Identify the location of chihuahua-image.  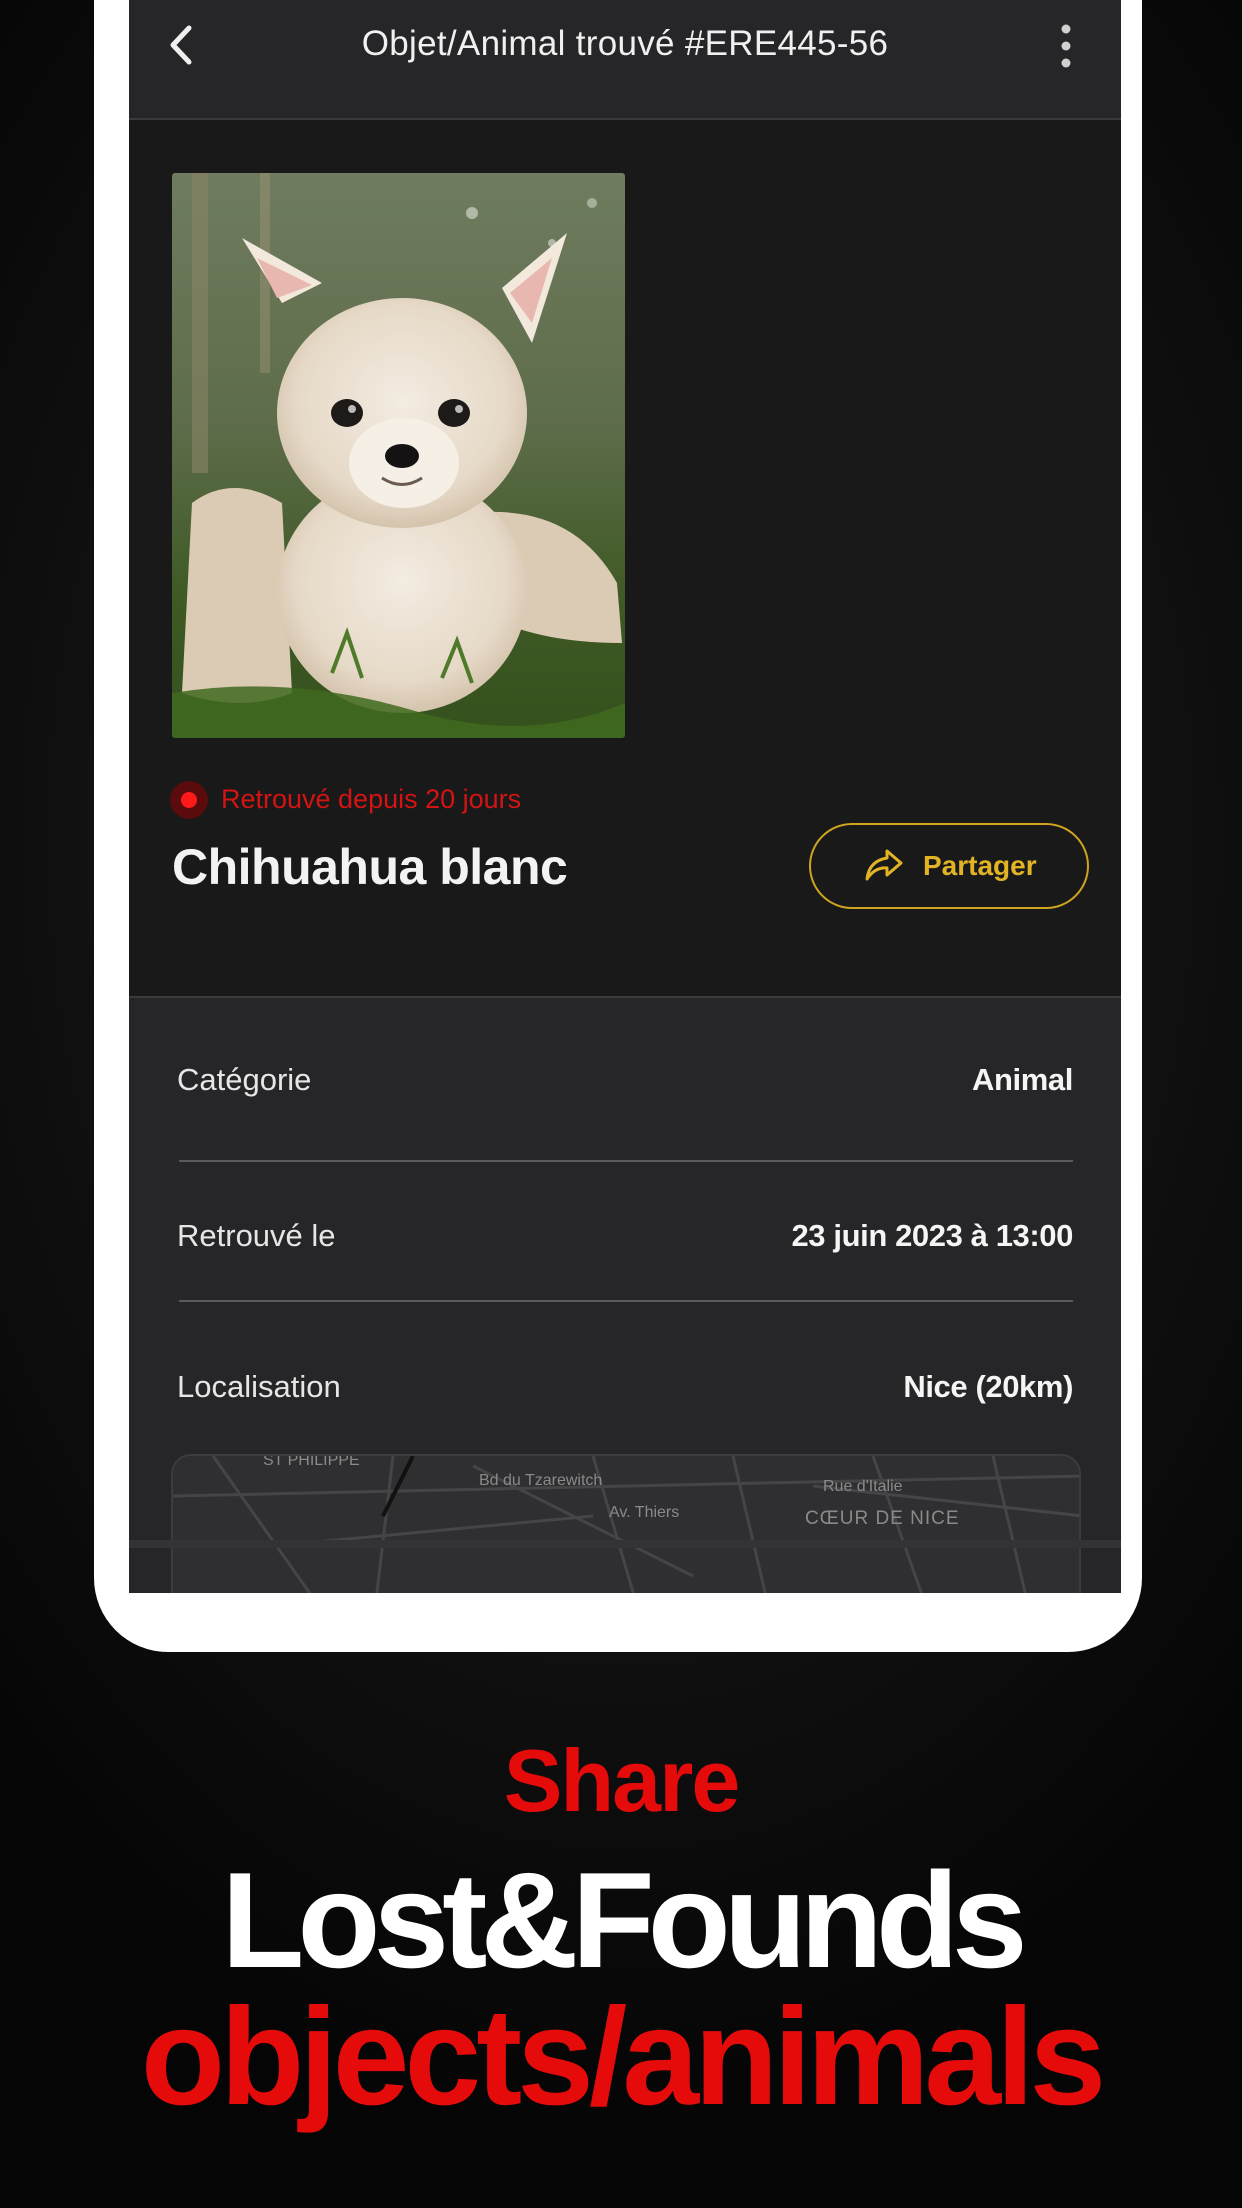
(398, 455).